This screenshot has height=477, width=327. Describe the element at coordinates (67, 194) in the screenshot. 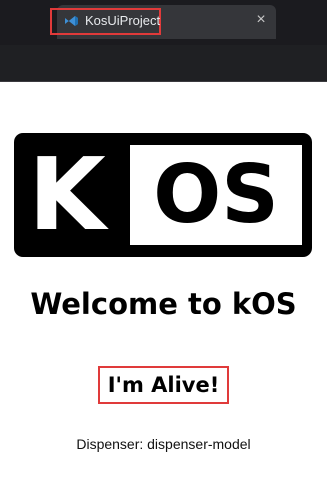

I see `logo-letter-k: K` at that location.